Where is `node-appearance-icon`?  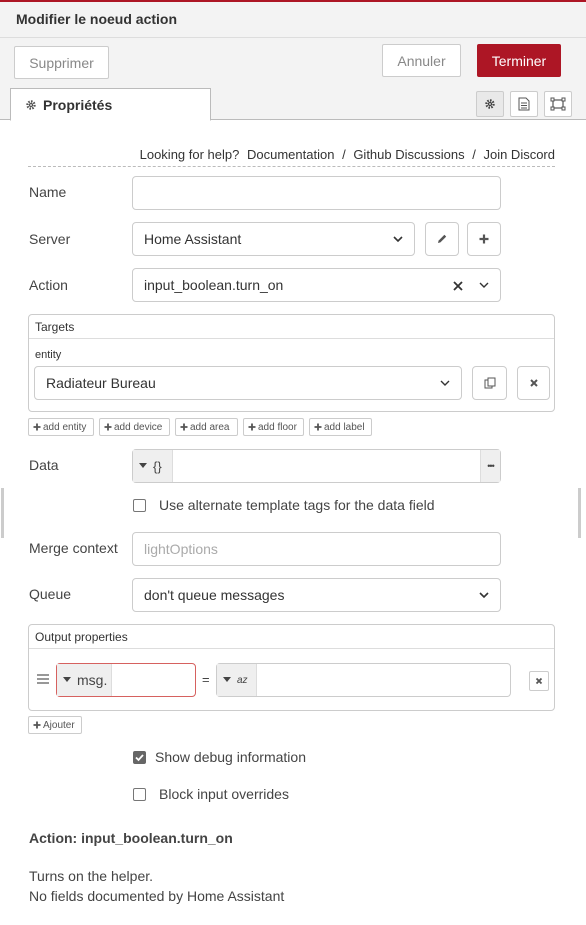 node-appearance-icon is located at coordinates (558, 104).